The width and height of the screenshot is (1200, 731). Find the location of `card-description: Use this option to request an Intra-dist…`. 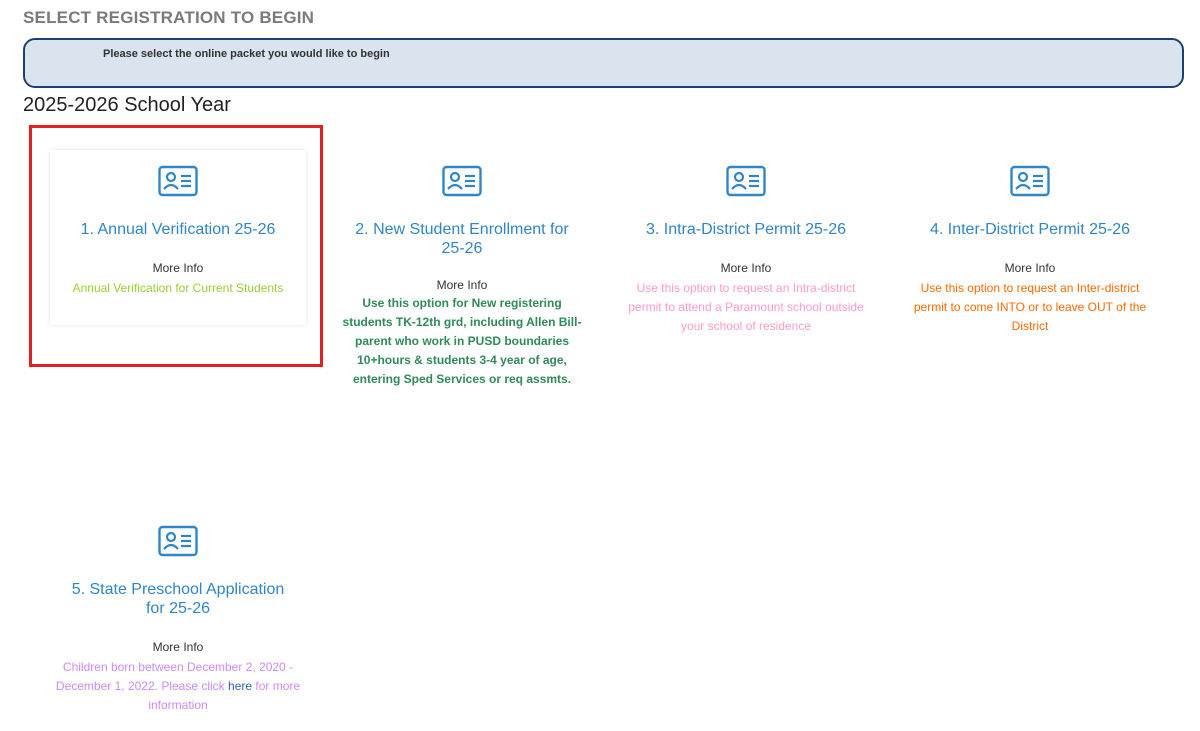

card-description: Use this option to request an Intra-dist… is located at coordinates (746, 307).